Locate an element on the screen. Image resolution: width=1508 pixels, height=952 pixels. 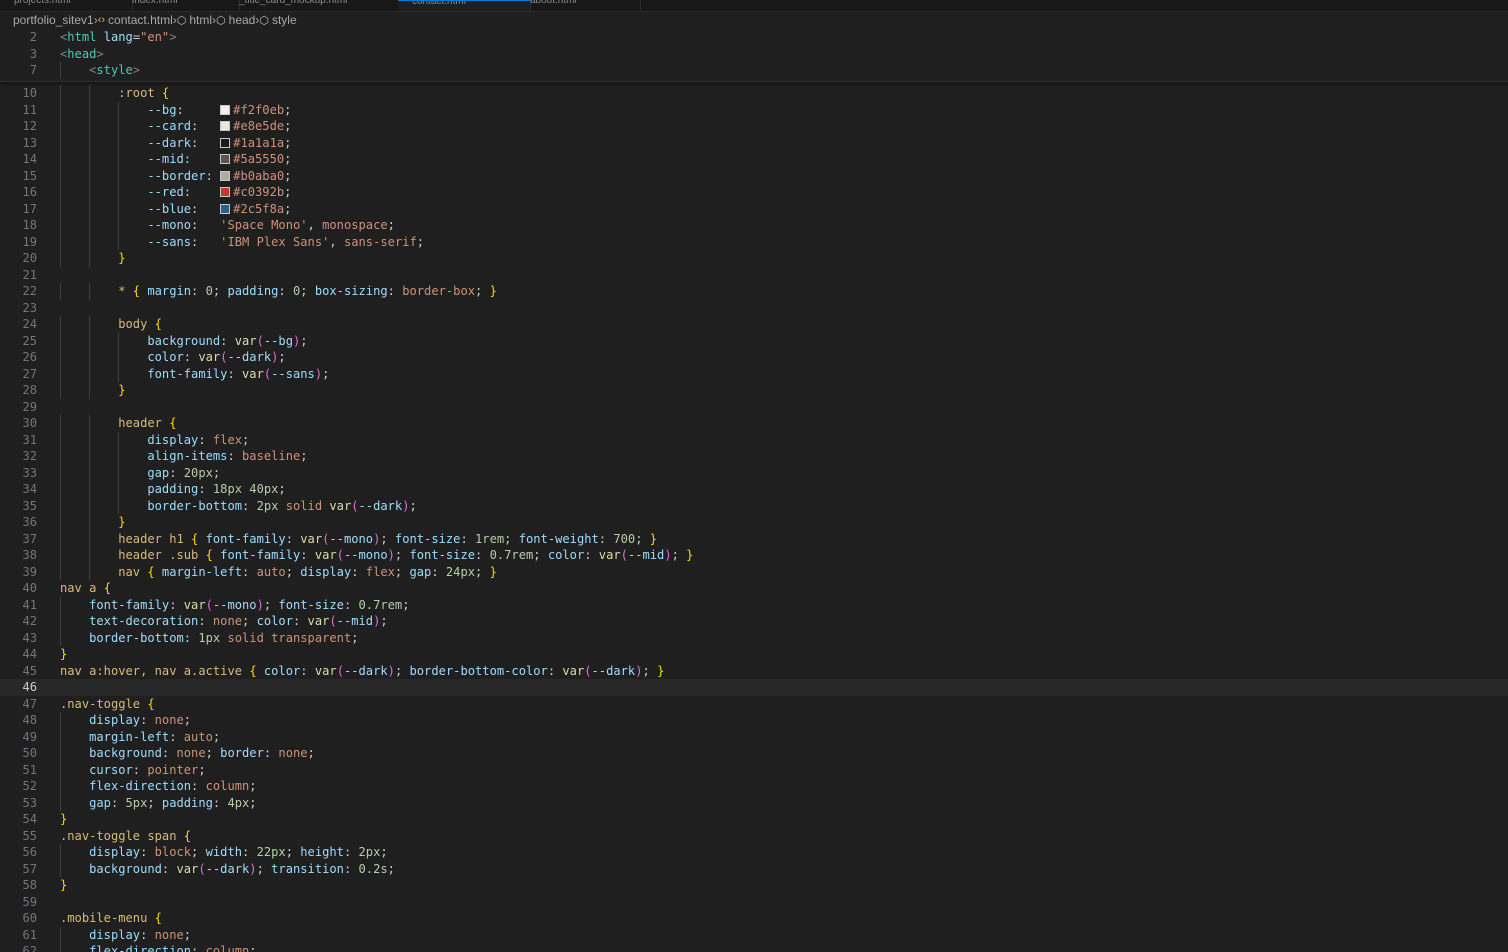
code-line: 21 is located at coordinates (754, 275).